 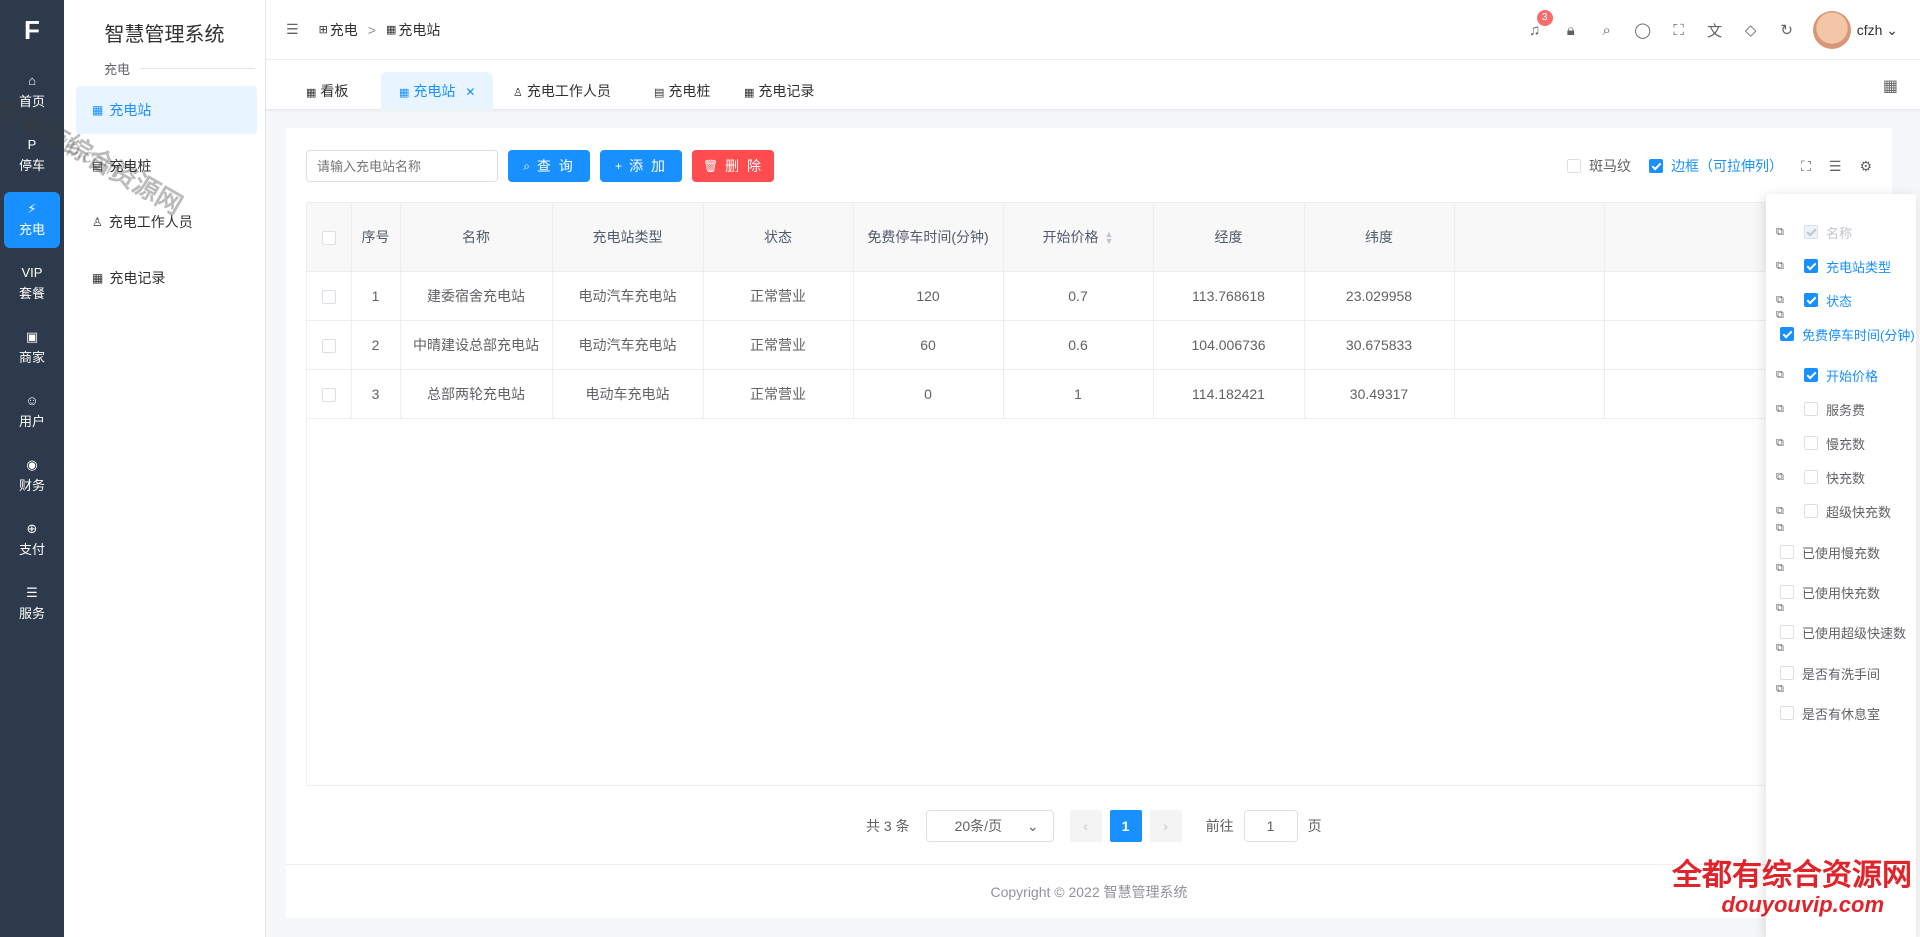 I want to click on breadcrumb-item-charge: 充电, so click(x=344, y=30).